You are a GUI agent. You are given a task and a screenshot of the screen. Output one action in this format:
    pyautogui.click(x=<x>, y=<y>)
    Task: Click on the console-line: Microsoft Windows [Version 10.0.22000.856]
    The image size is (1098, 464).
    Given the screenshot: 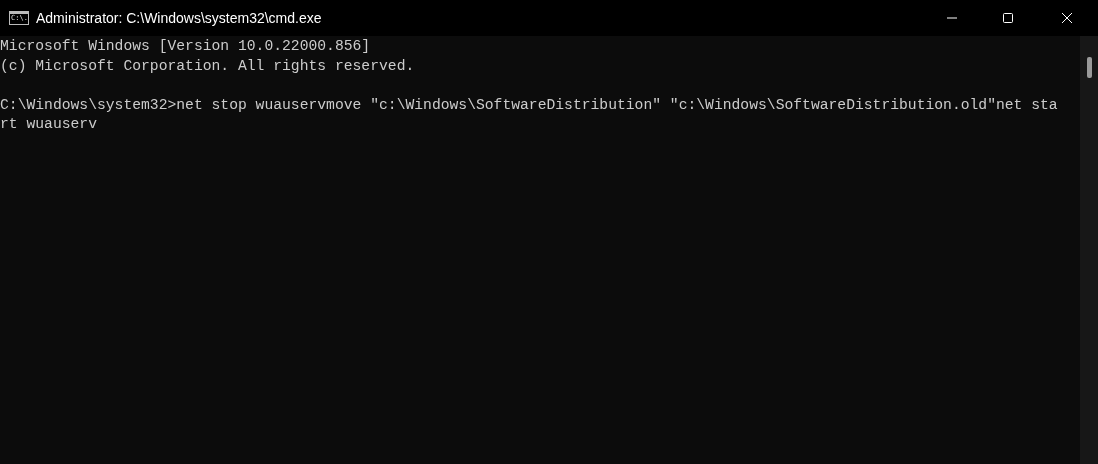 What is the action you would take?
    pyautogui.click(x=186, y=46)
    